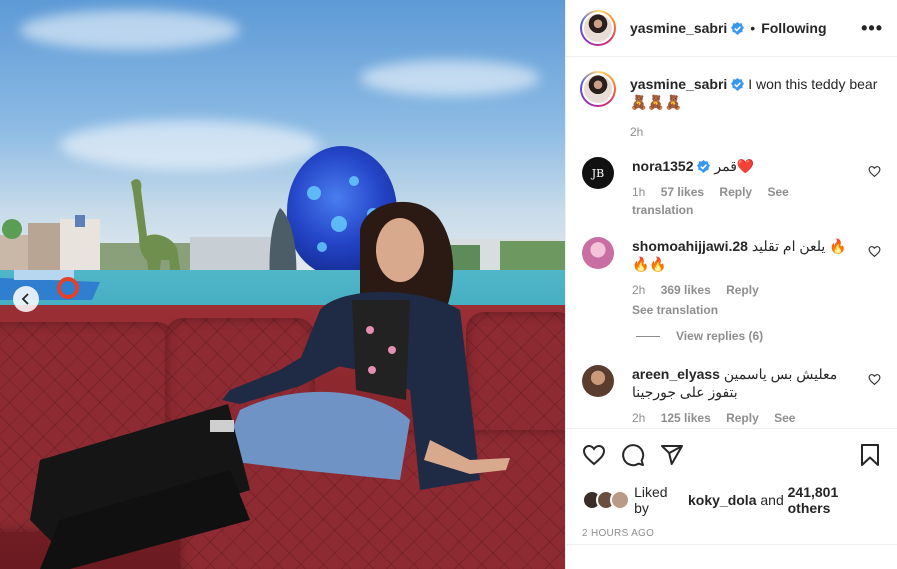  Describe the element at coordinates (682, 192) in the screenshot. I see `comment-likes: 57 likes` at that location.